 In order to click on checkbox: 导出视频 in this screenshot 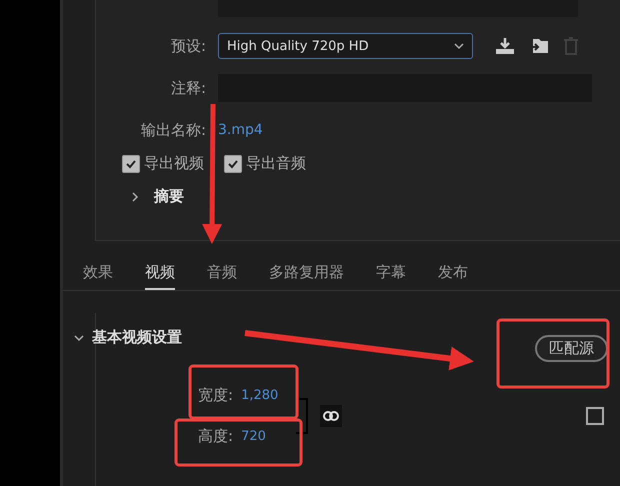, I will do `click(163, 163)`.